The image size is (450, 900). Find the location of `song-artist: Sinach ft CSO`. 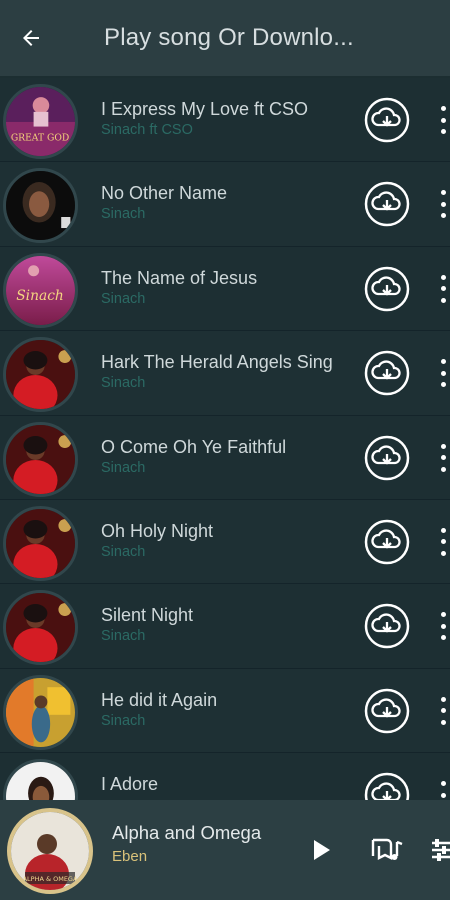

song-artist: Sinach ft CSO is located at coordinates (147, 130).